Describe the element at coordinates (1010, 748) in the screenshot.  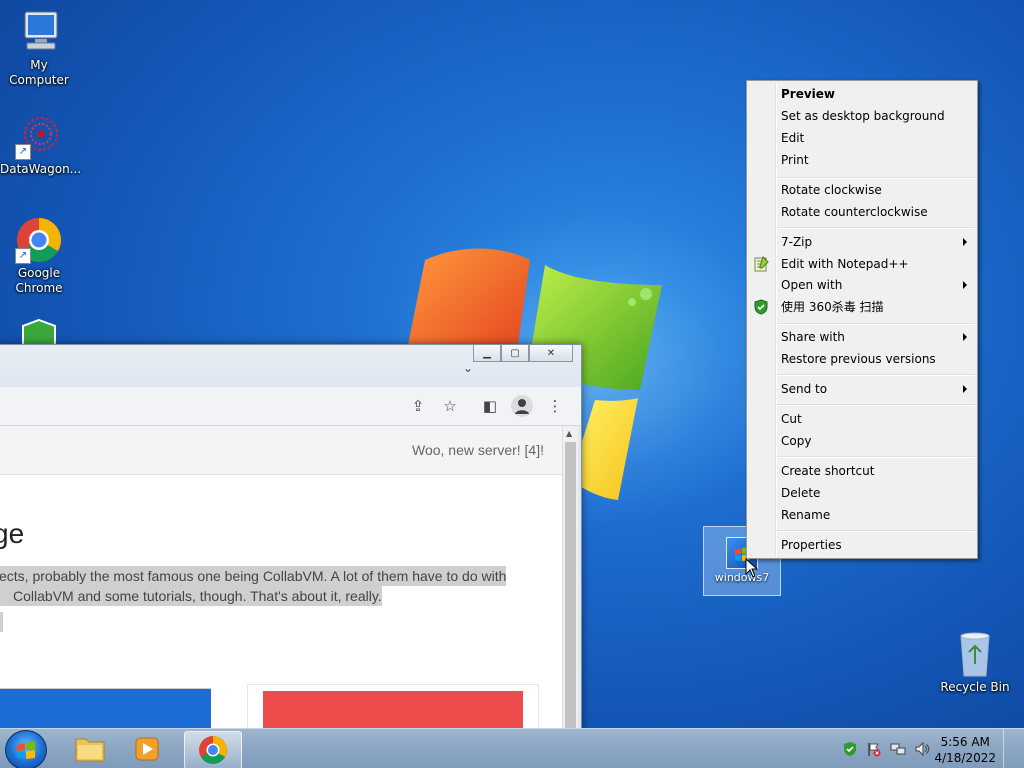
I see `show-desktop-button` at that location.